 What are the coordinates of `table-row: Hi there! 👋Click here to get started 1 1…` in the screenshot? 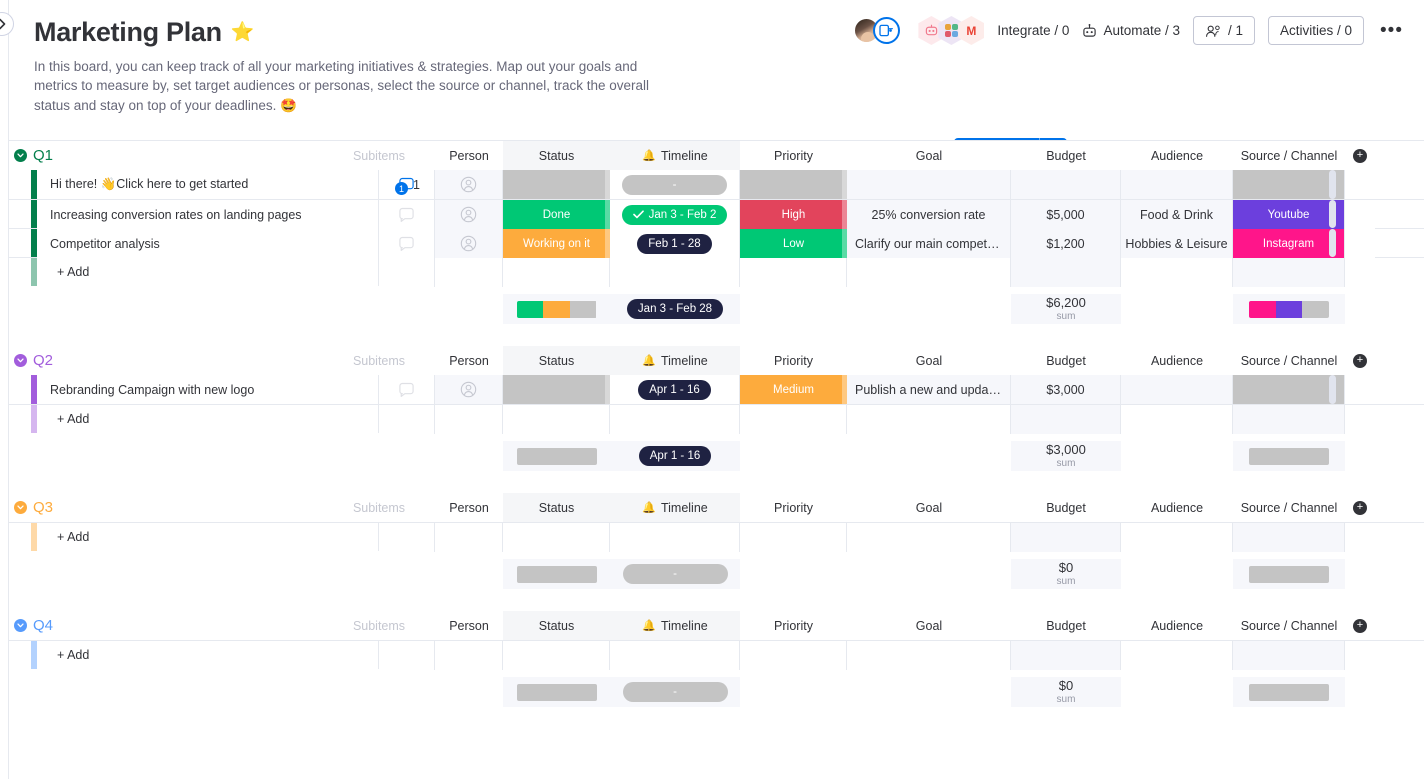 It's located at (716, 184).